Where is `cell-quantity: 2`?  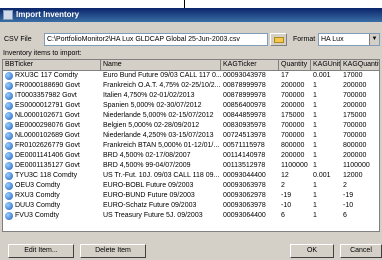 cell-quantity: 2 is located at coordinates (283, 185).